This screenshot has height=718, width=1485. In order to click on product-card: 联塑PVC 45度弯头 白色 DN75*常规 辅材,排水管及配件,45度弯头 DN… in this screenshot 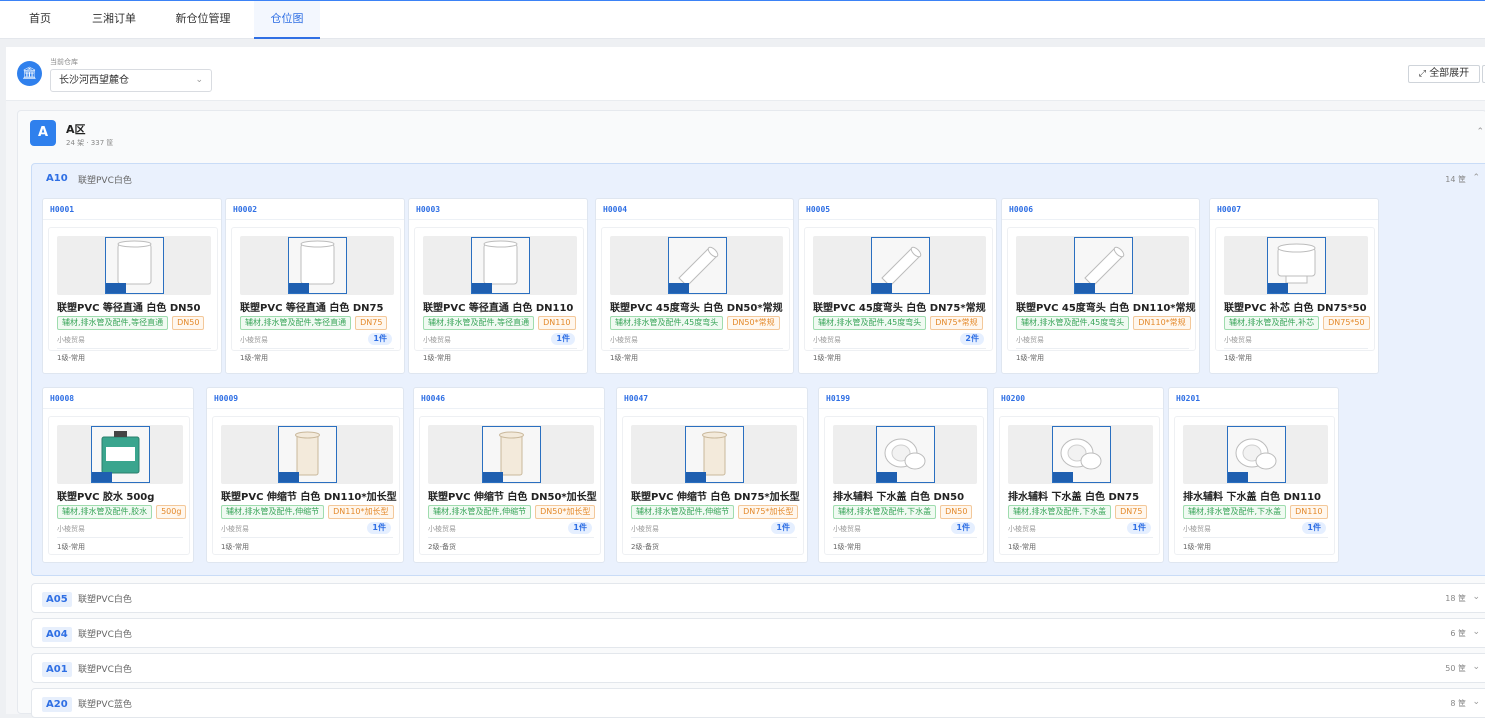, I will do `click(898, 294)`.